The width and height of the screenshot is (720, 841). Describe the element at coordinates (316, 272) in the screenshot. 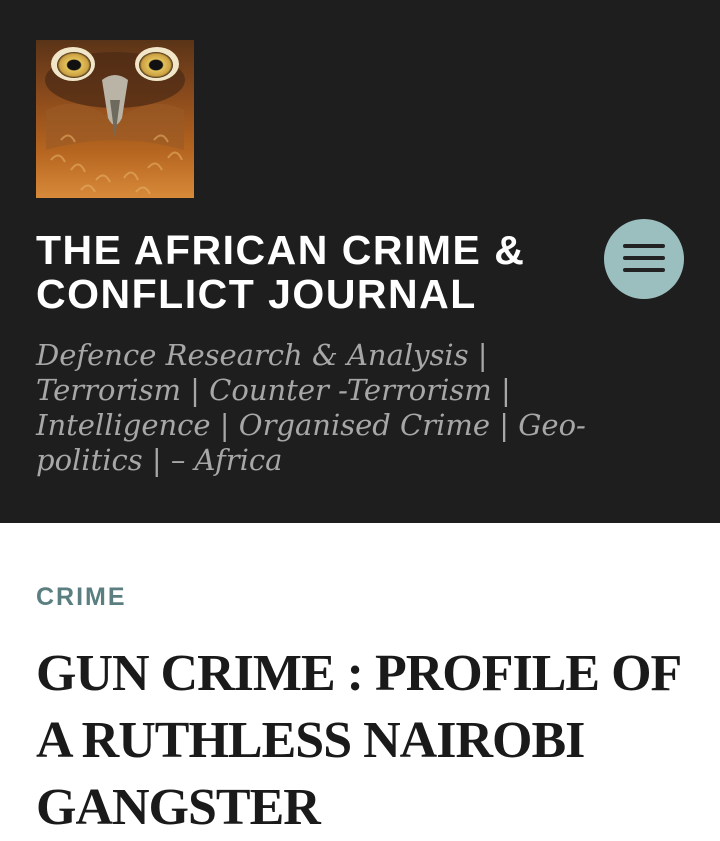

I see `site-title: THE AFRICAN CRIME & CONFLICT JOURNAL` at that location.